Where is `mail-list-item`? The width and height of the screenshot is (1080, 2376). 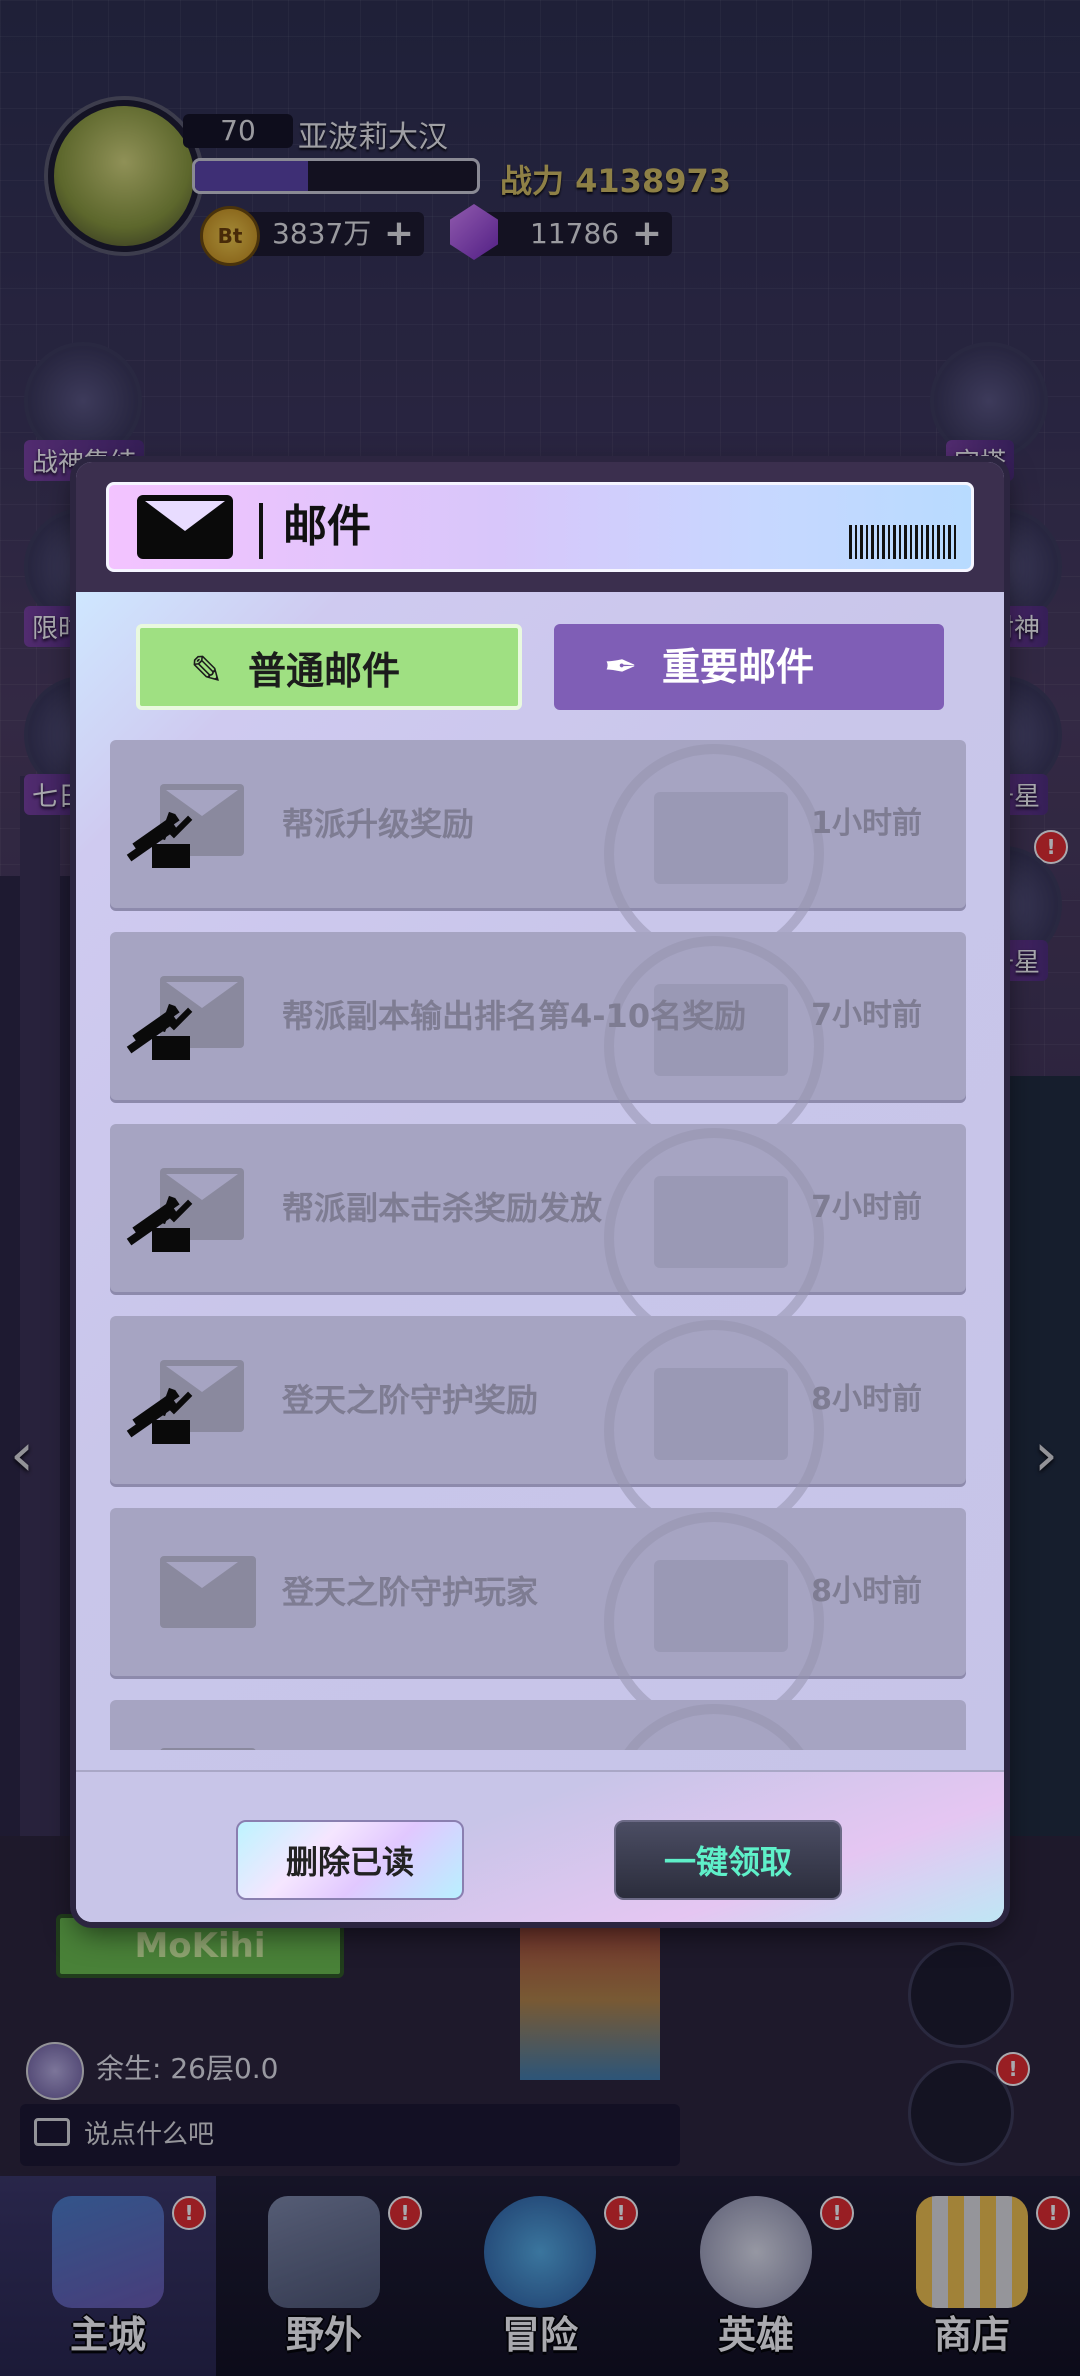
mail-list-item is located at coordinates (538, 1725).